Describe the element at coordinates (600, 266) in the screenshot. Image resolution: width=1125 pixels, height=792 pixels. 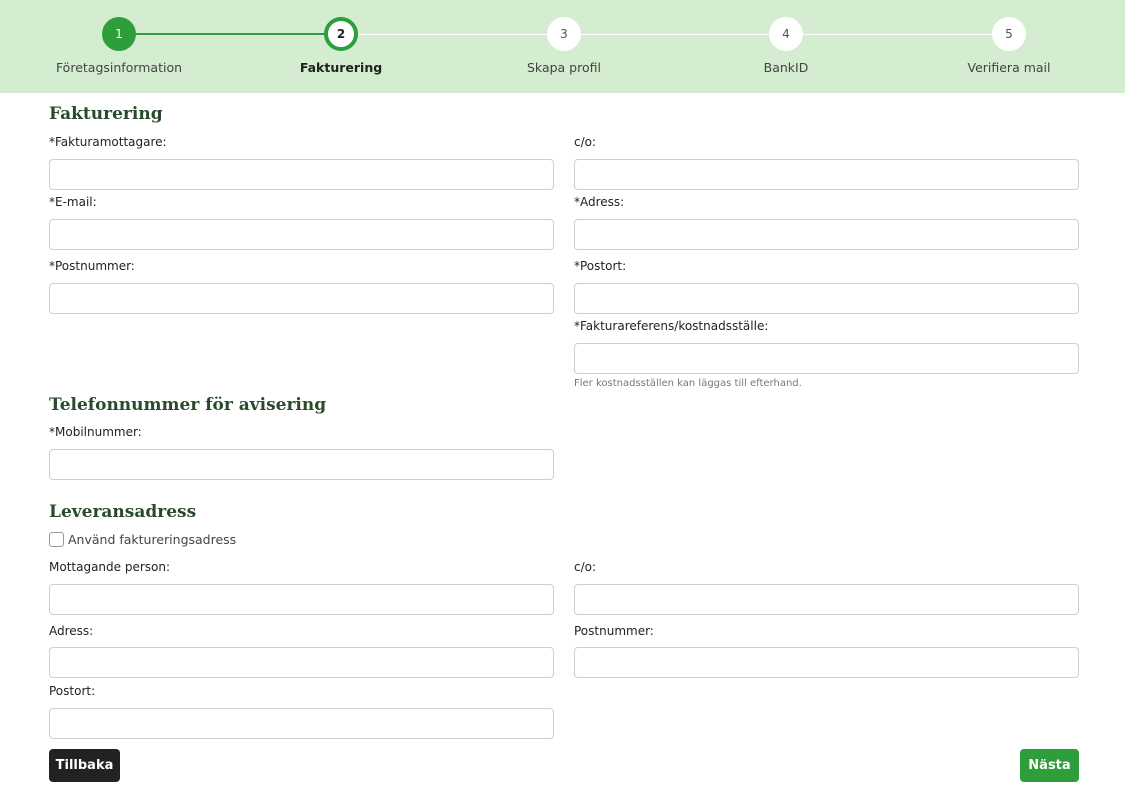
I see `billing-city-label: *Postort:` at that location.